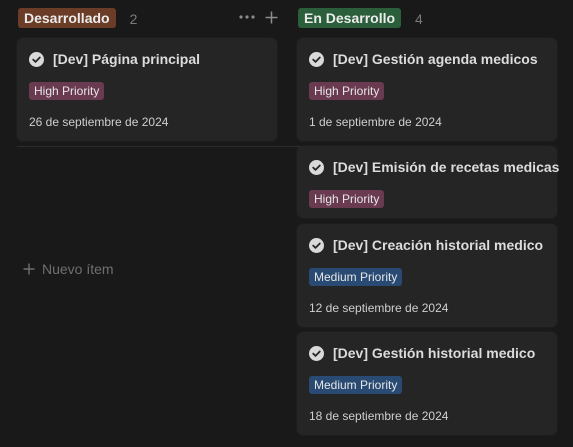 The width and height of the screenshot is (573, 447). What do you see at coordinates (375, 122) in the screenshot?
I see `card-date: 1 de septiembre de 2024` at bounding box center [375, 122].